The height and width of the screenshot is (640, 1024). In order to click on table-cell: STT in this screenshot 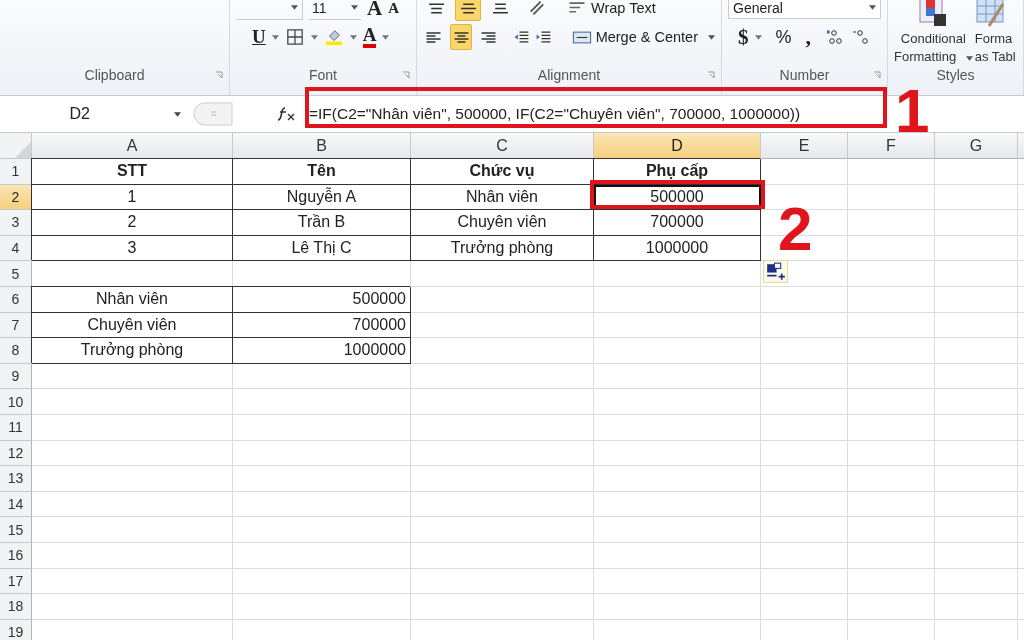, I will do `click(132, 172)`.